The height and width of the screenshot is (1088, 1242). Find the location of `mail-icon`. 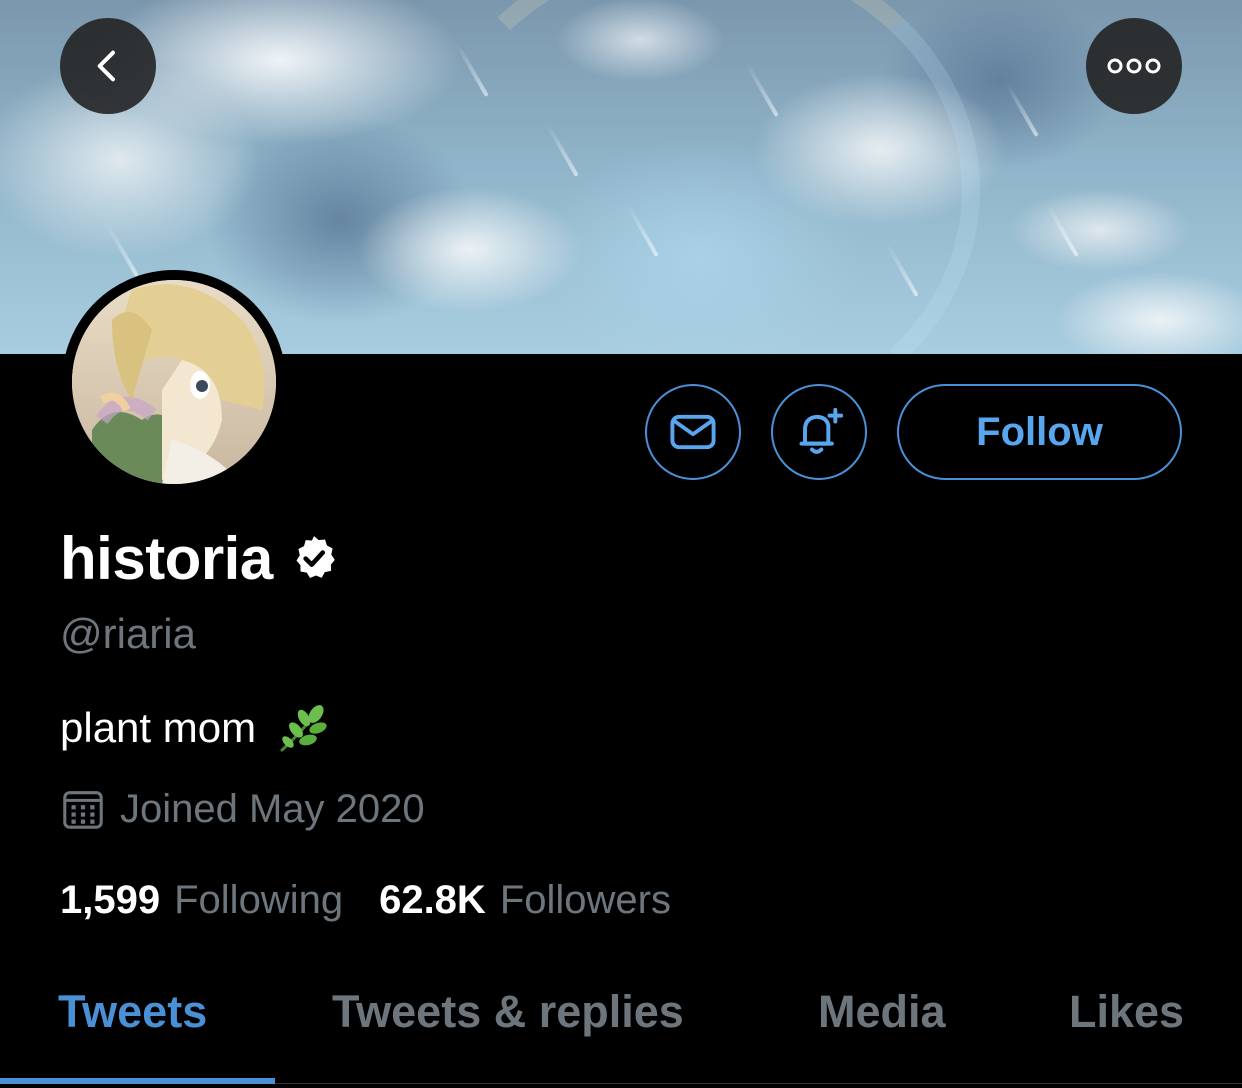

mail-icon is located at coordinates (693, 432).